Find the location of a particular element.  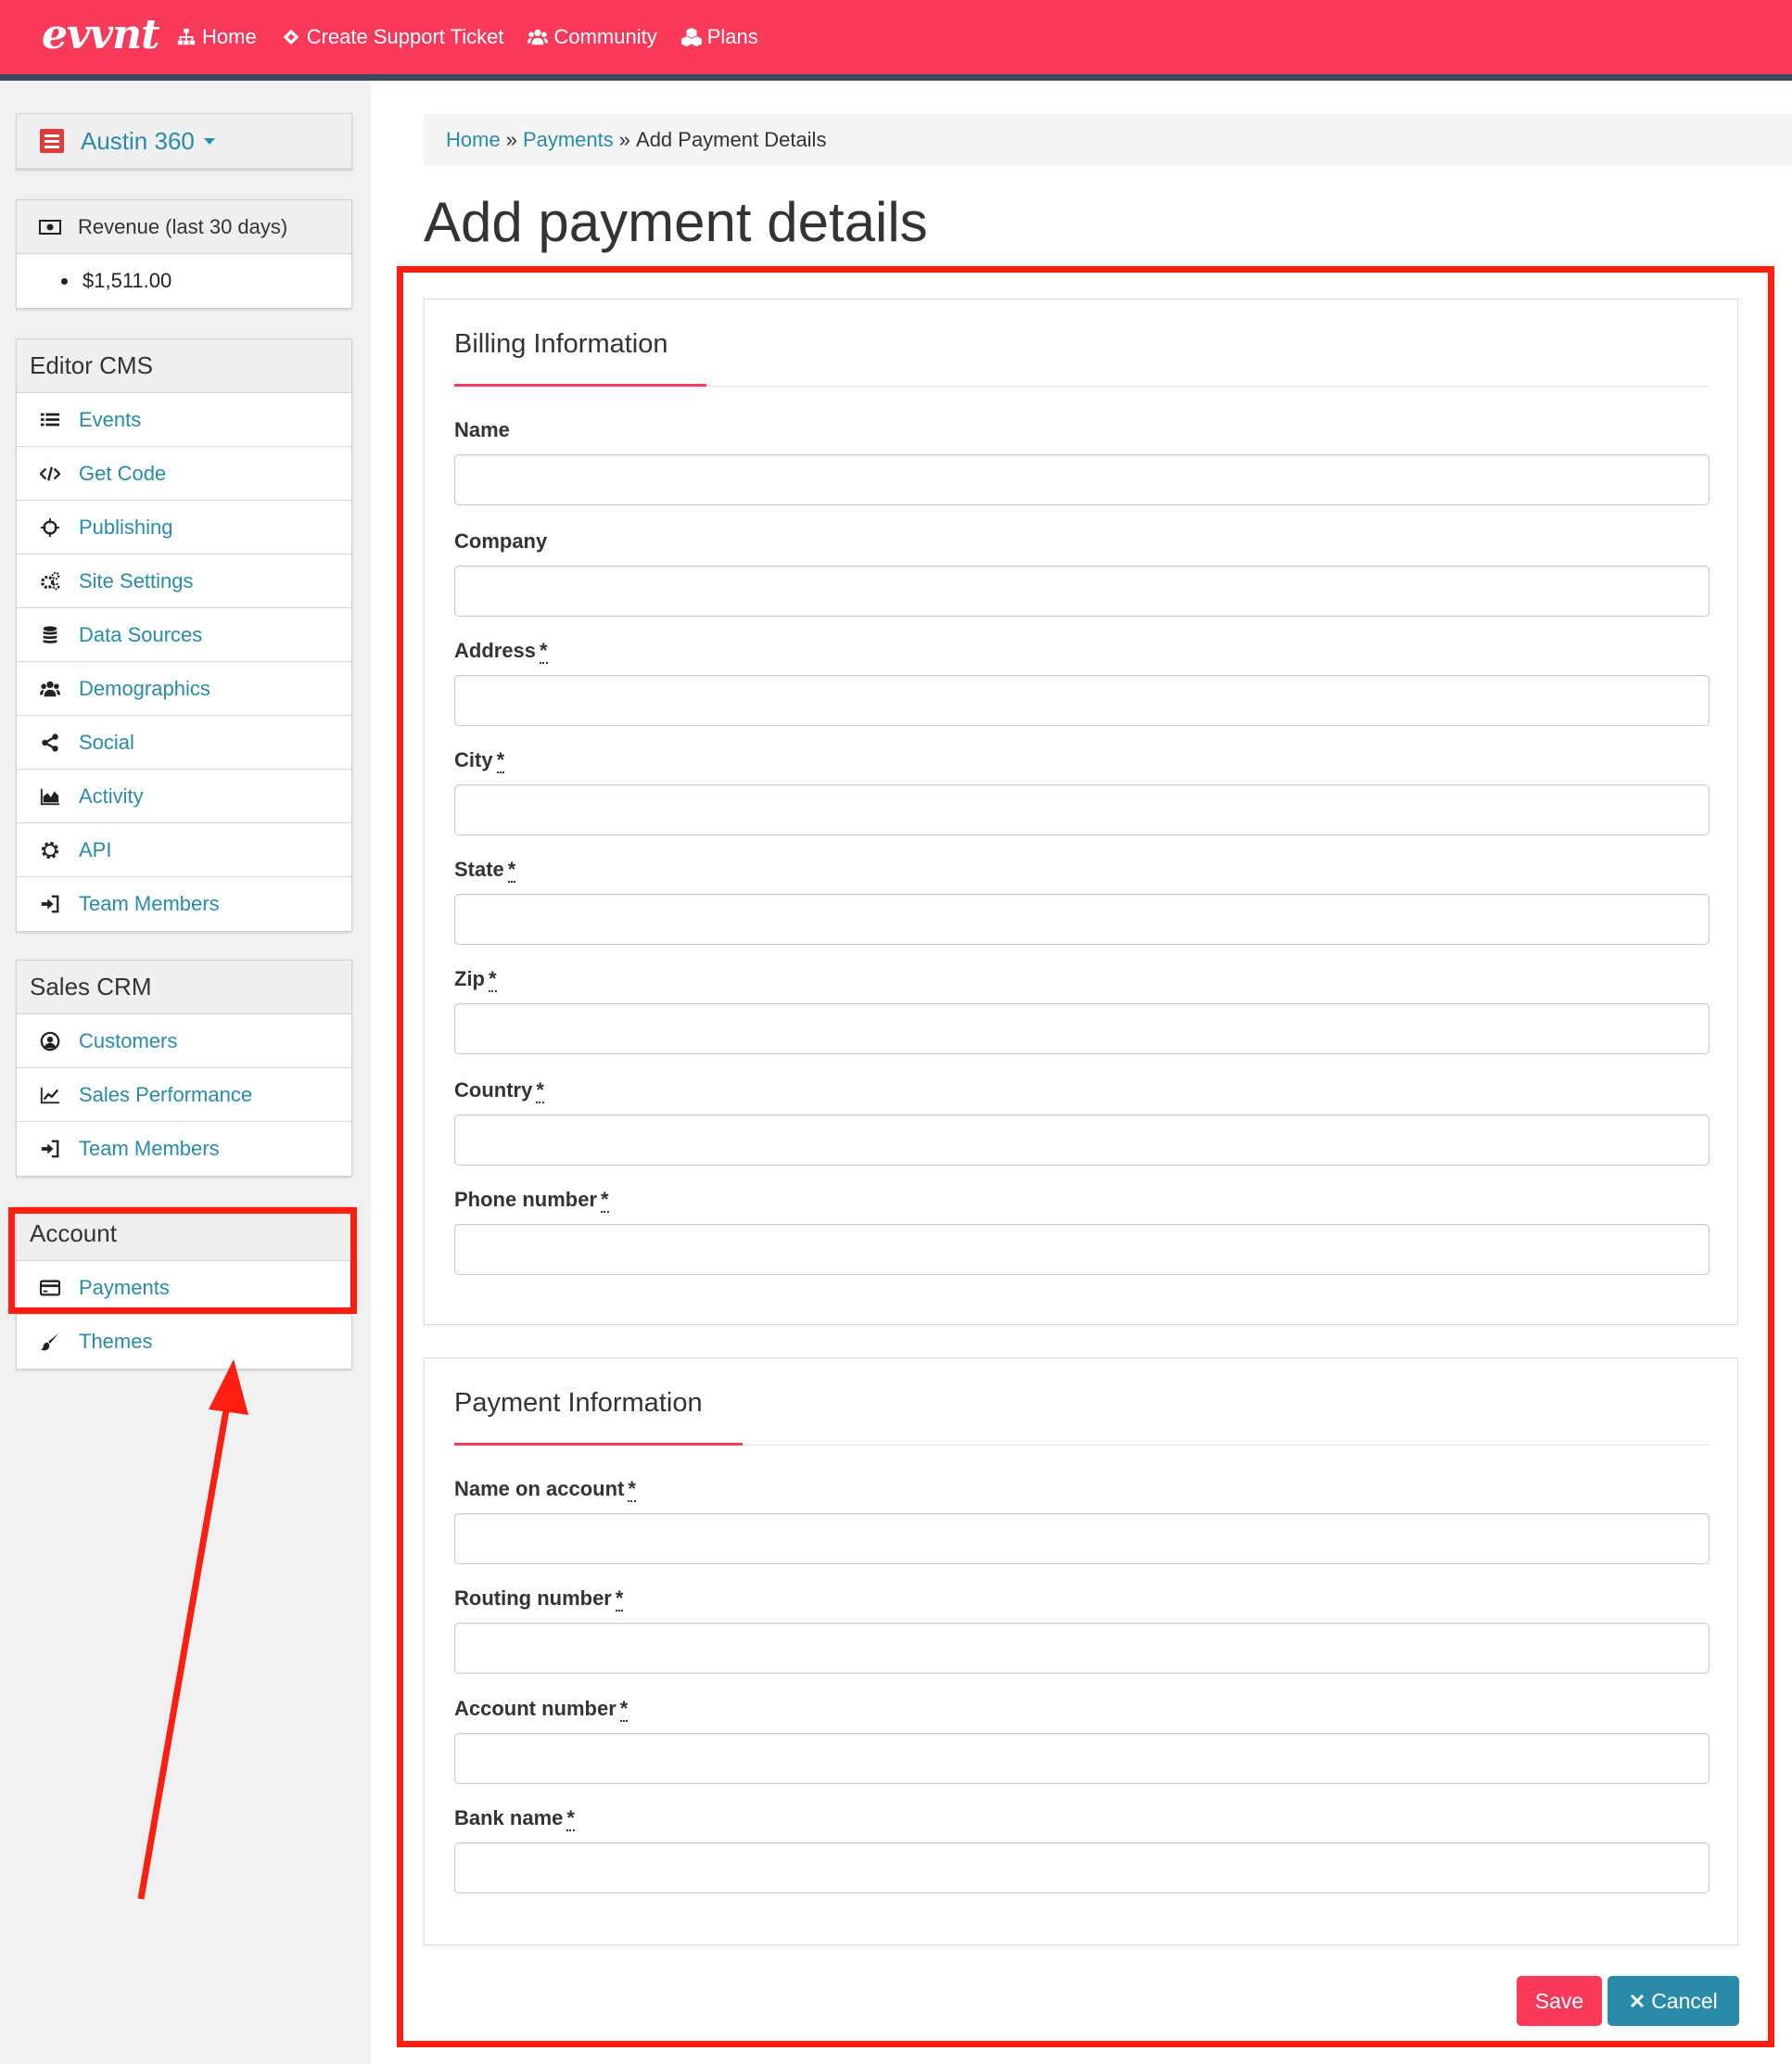

user-circle-icon is located at coordinates (50, 1041).